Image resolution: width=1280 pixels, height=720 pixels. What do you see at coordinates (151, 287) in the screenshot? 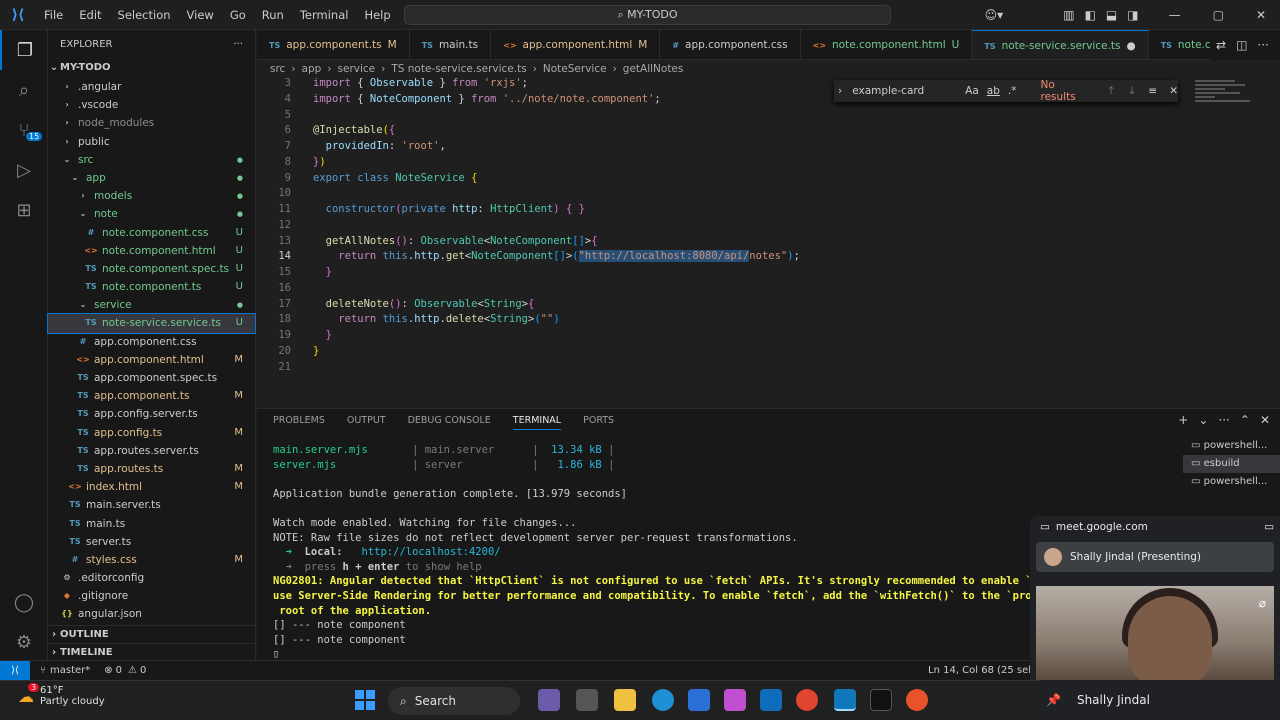
I see `tree-item: TS note.component.ts U` at bounding box center [151, 287].